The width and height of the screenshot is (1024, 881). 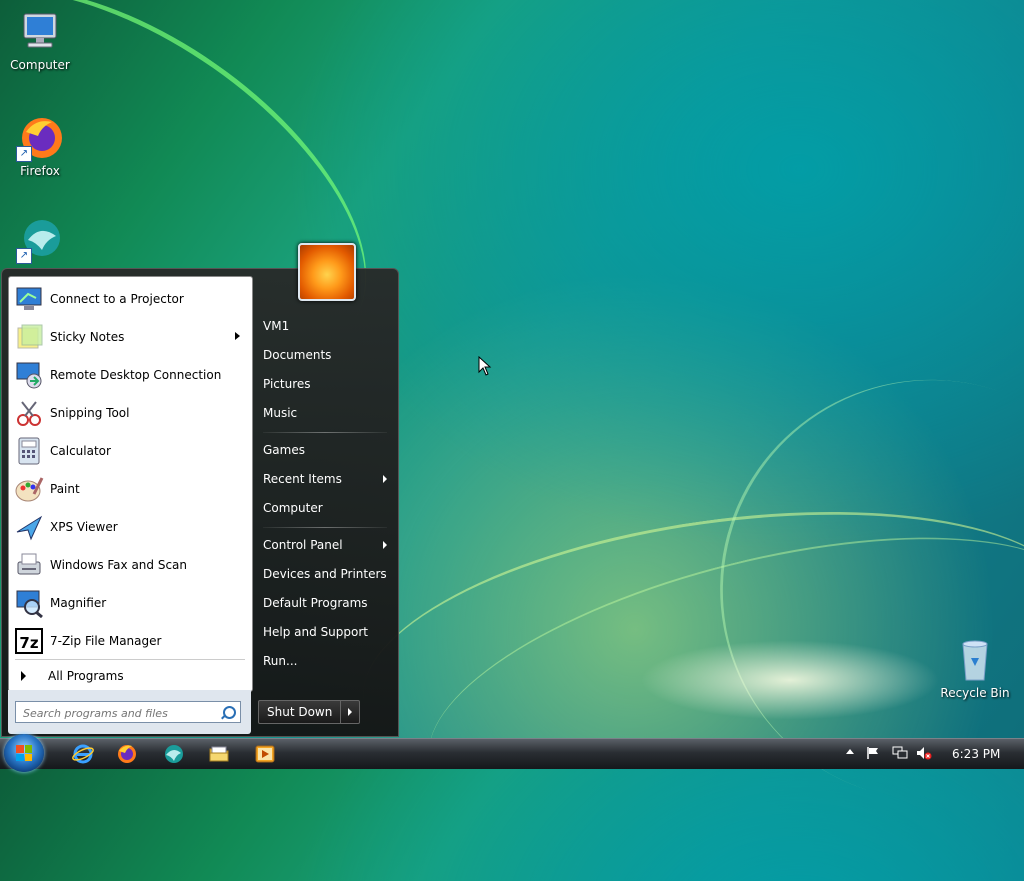 What do you see at coordinates (130, 489) in the screenshot?
I see `program-paint: Paint` at bounding box center [130, 489].